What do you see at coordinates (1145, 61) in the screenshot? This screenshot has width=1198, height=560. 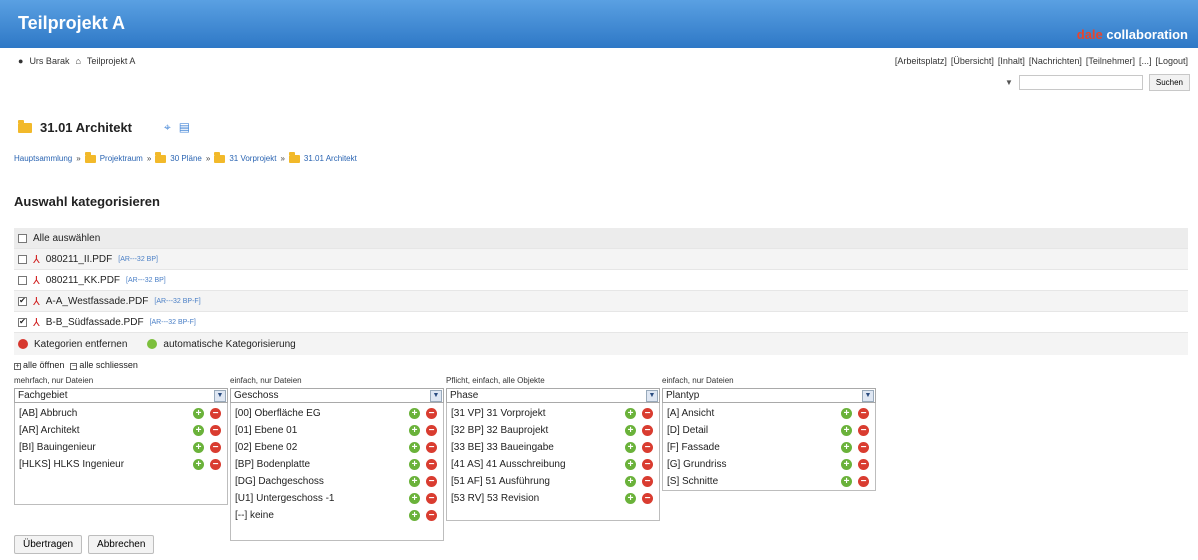 I see `nav-more: [...]` at bounding box center [1145, 61].